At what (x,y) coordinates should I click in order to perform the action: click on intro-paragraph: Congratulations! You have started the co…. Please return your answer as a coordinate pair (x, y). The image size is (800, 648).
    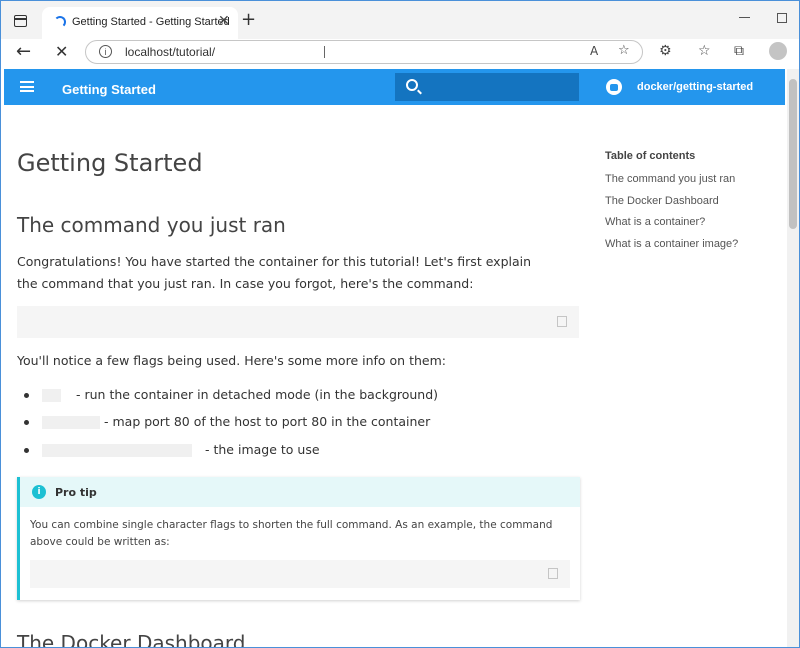
    Looking at the image, I should click on (274, 272).